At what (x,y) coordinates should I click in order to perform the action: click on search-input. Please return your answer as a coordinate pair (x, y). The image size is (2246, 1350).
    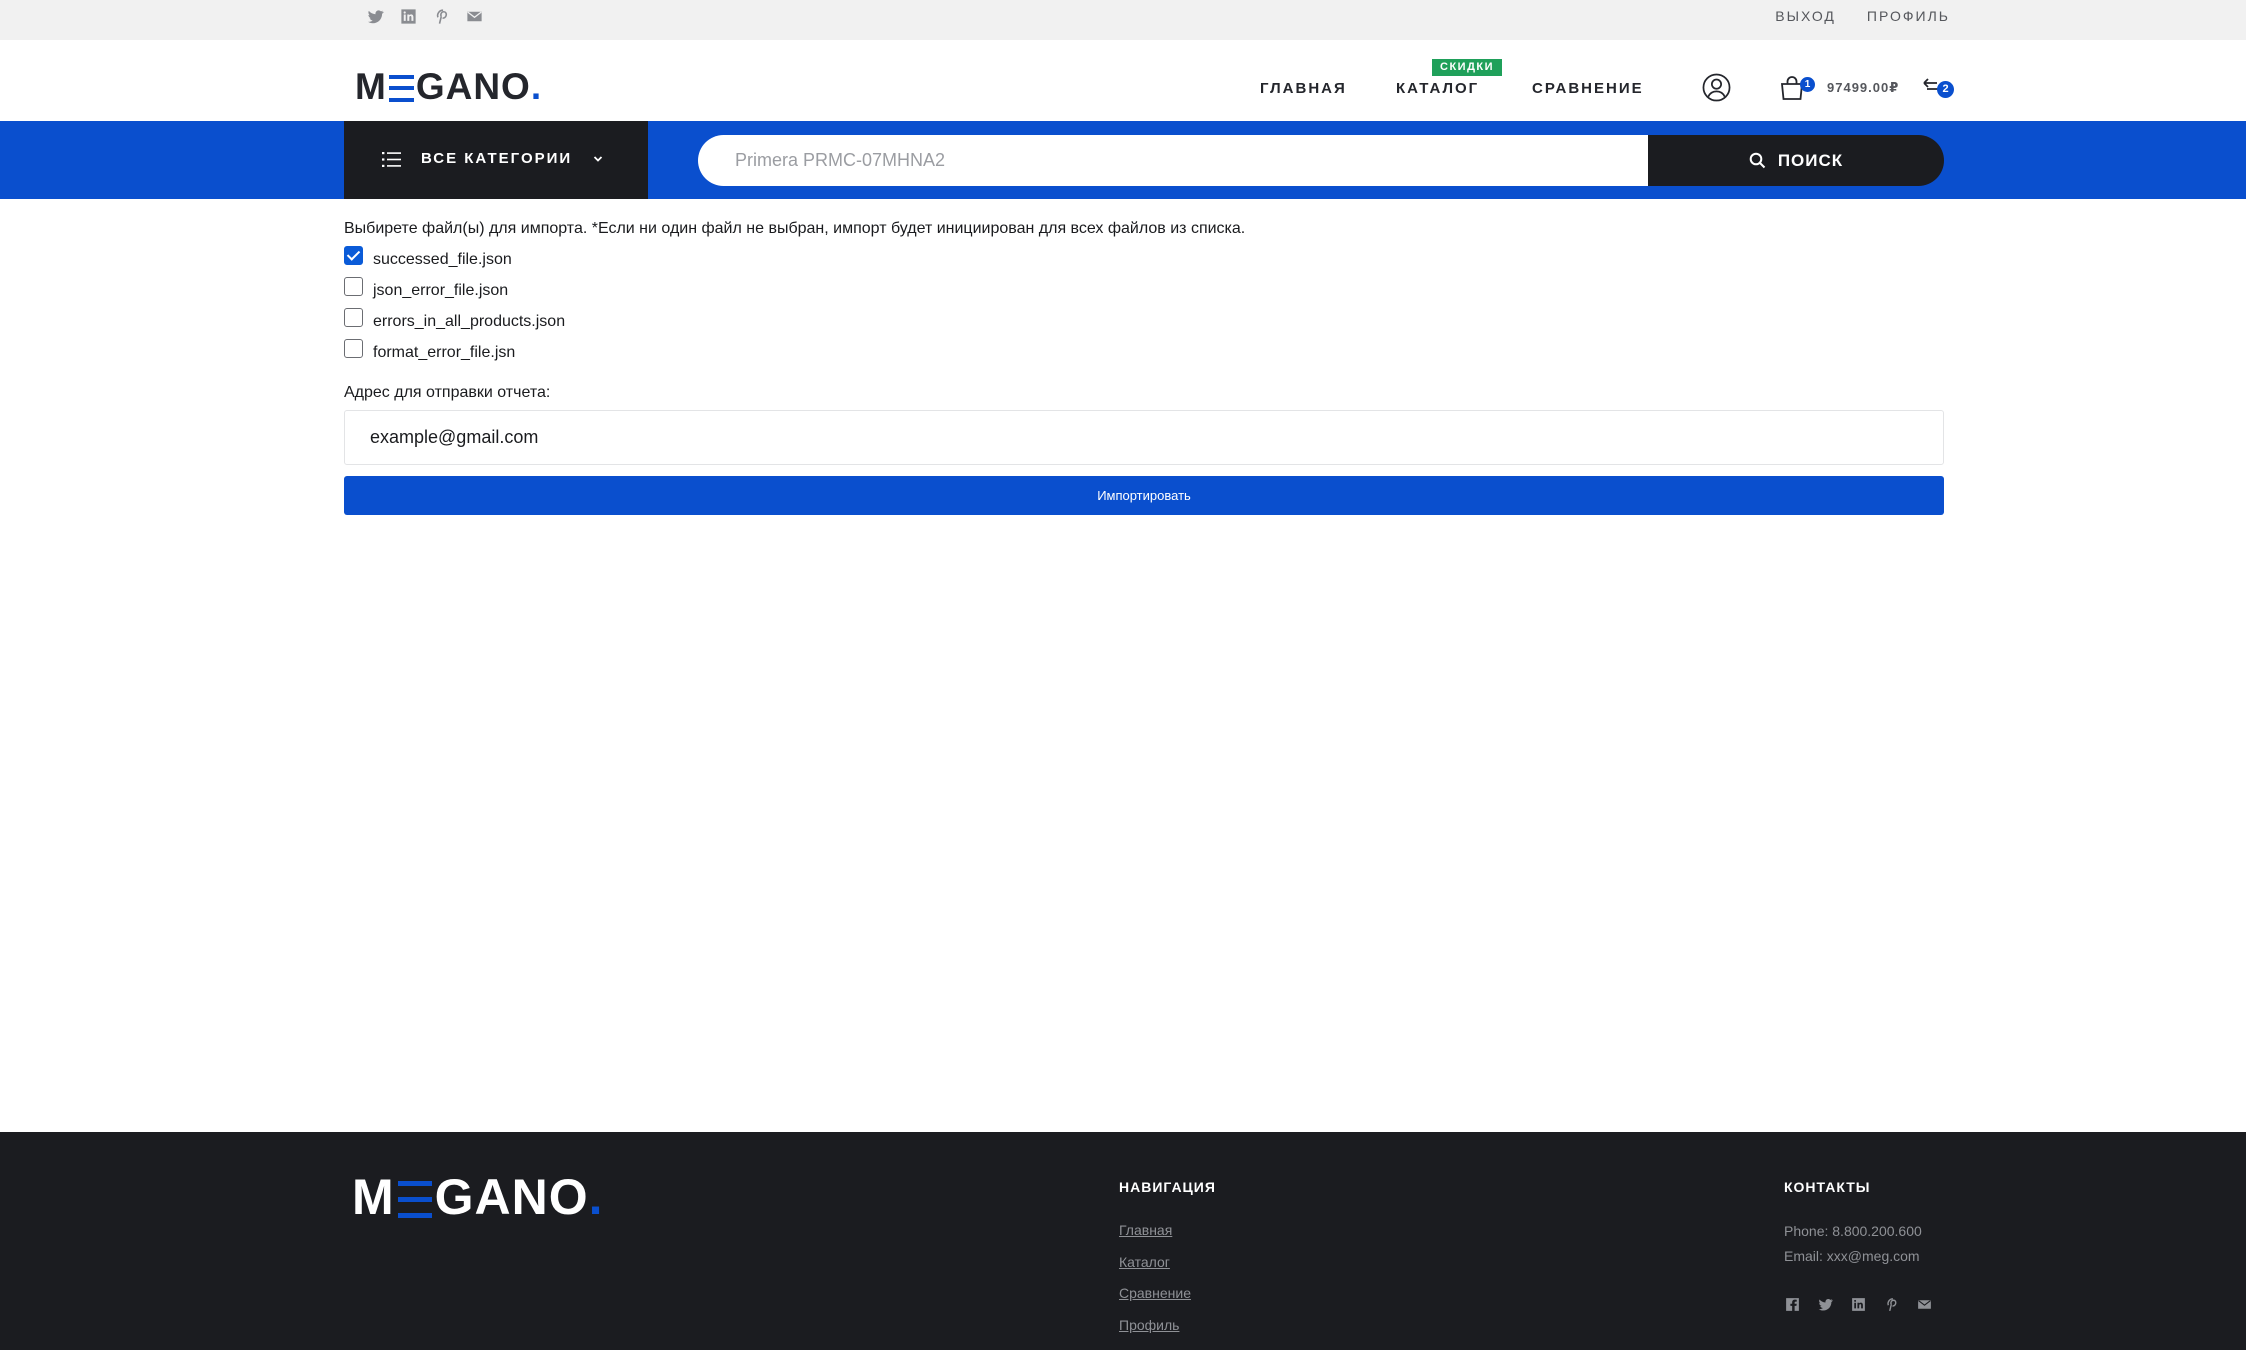
    Looking at the image, I should click on (1174, 160).